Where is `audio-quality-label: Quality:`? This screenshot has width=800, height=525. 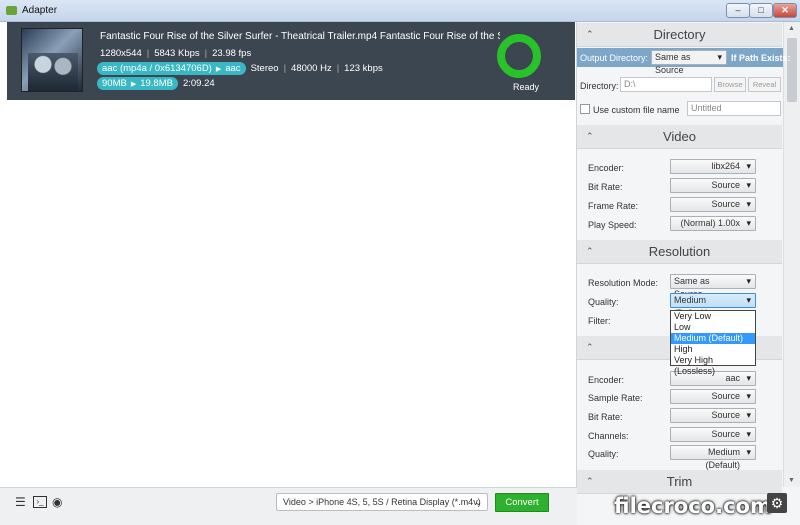
audio-quality-label: Quality: is located at coordinates (603, 454).